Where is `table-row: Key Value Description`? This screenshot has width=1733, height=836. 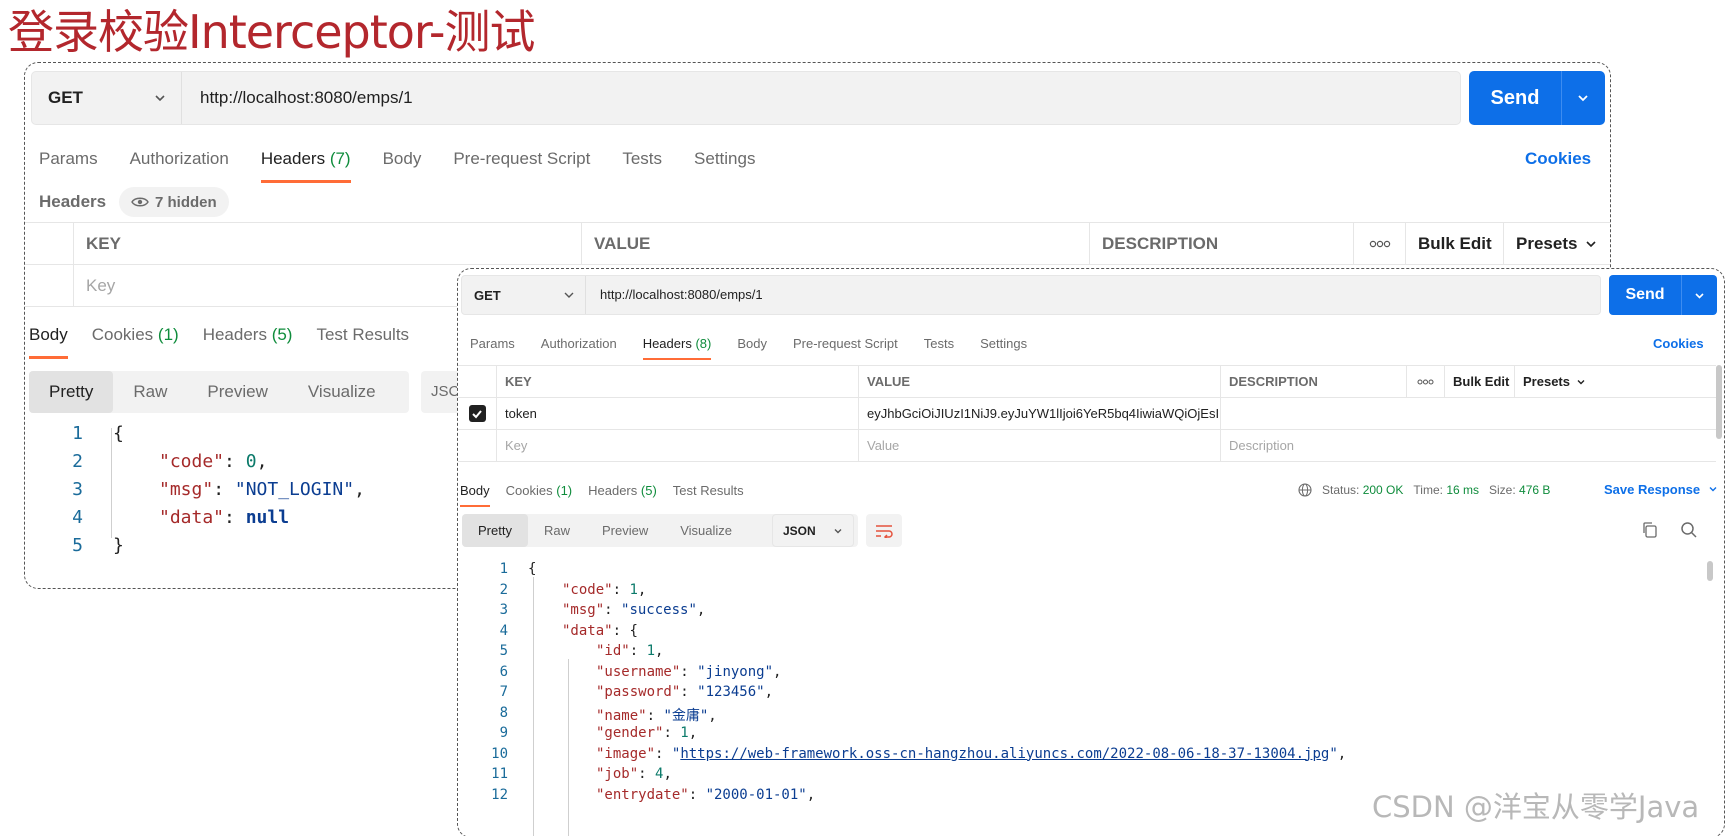 table-row: Key Value Description is located at coordinates (1087, 446).